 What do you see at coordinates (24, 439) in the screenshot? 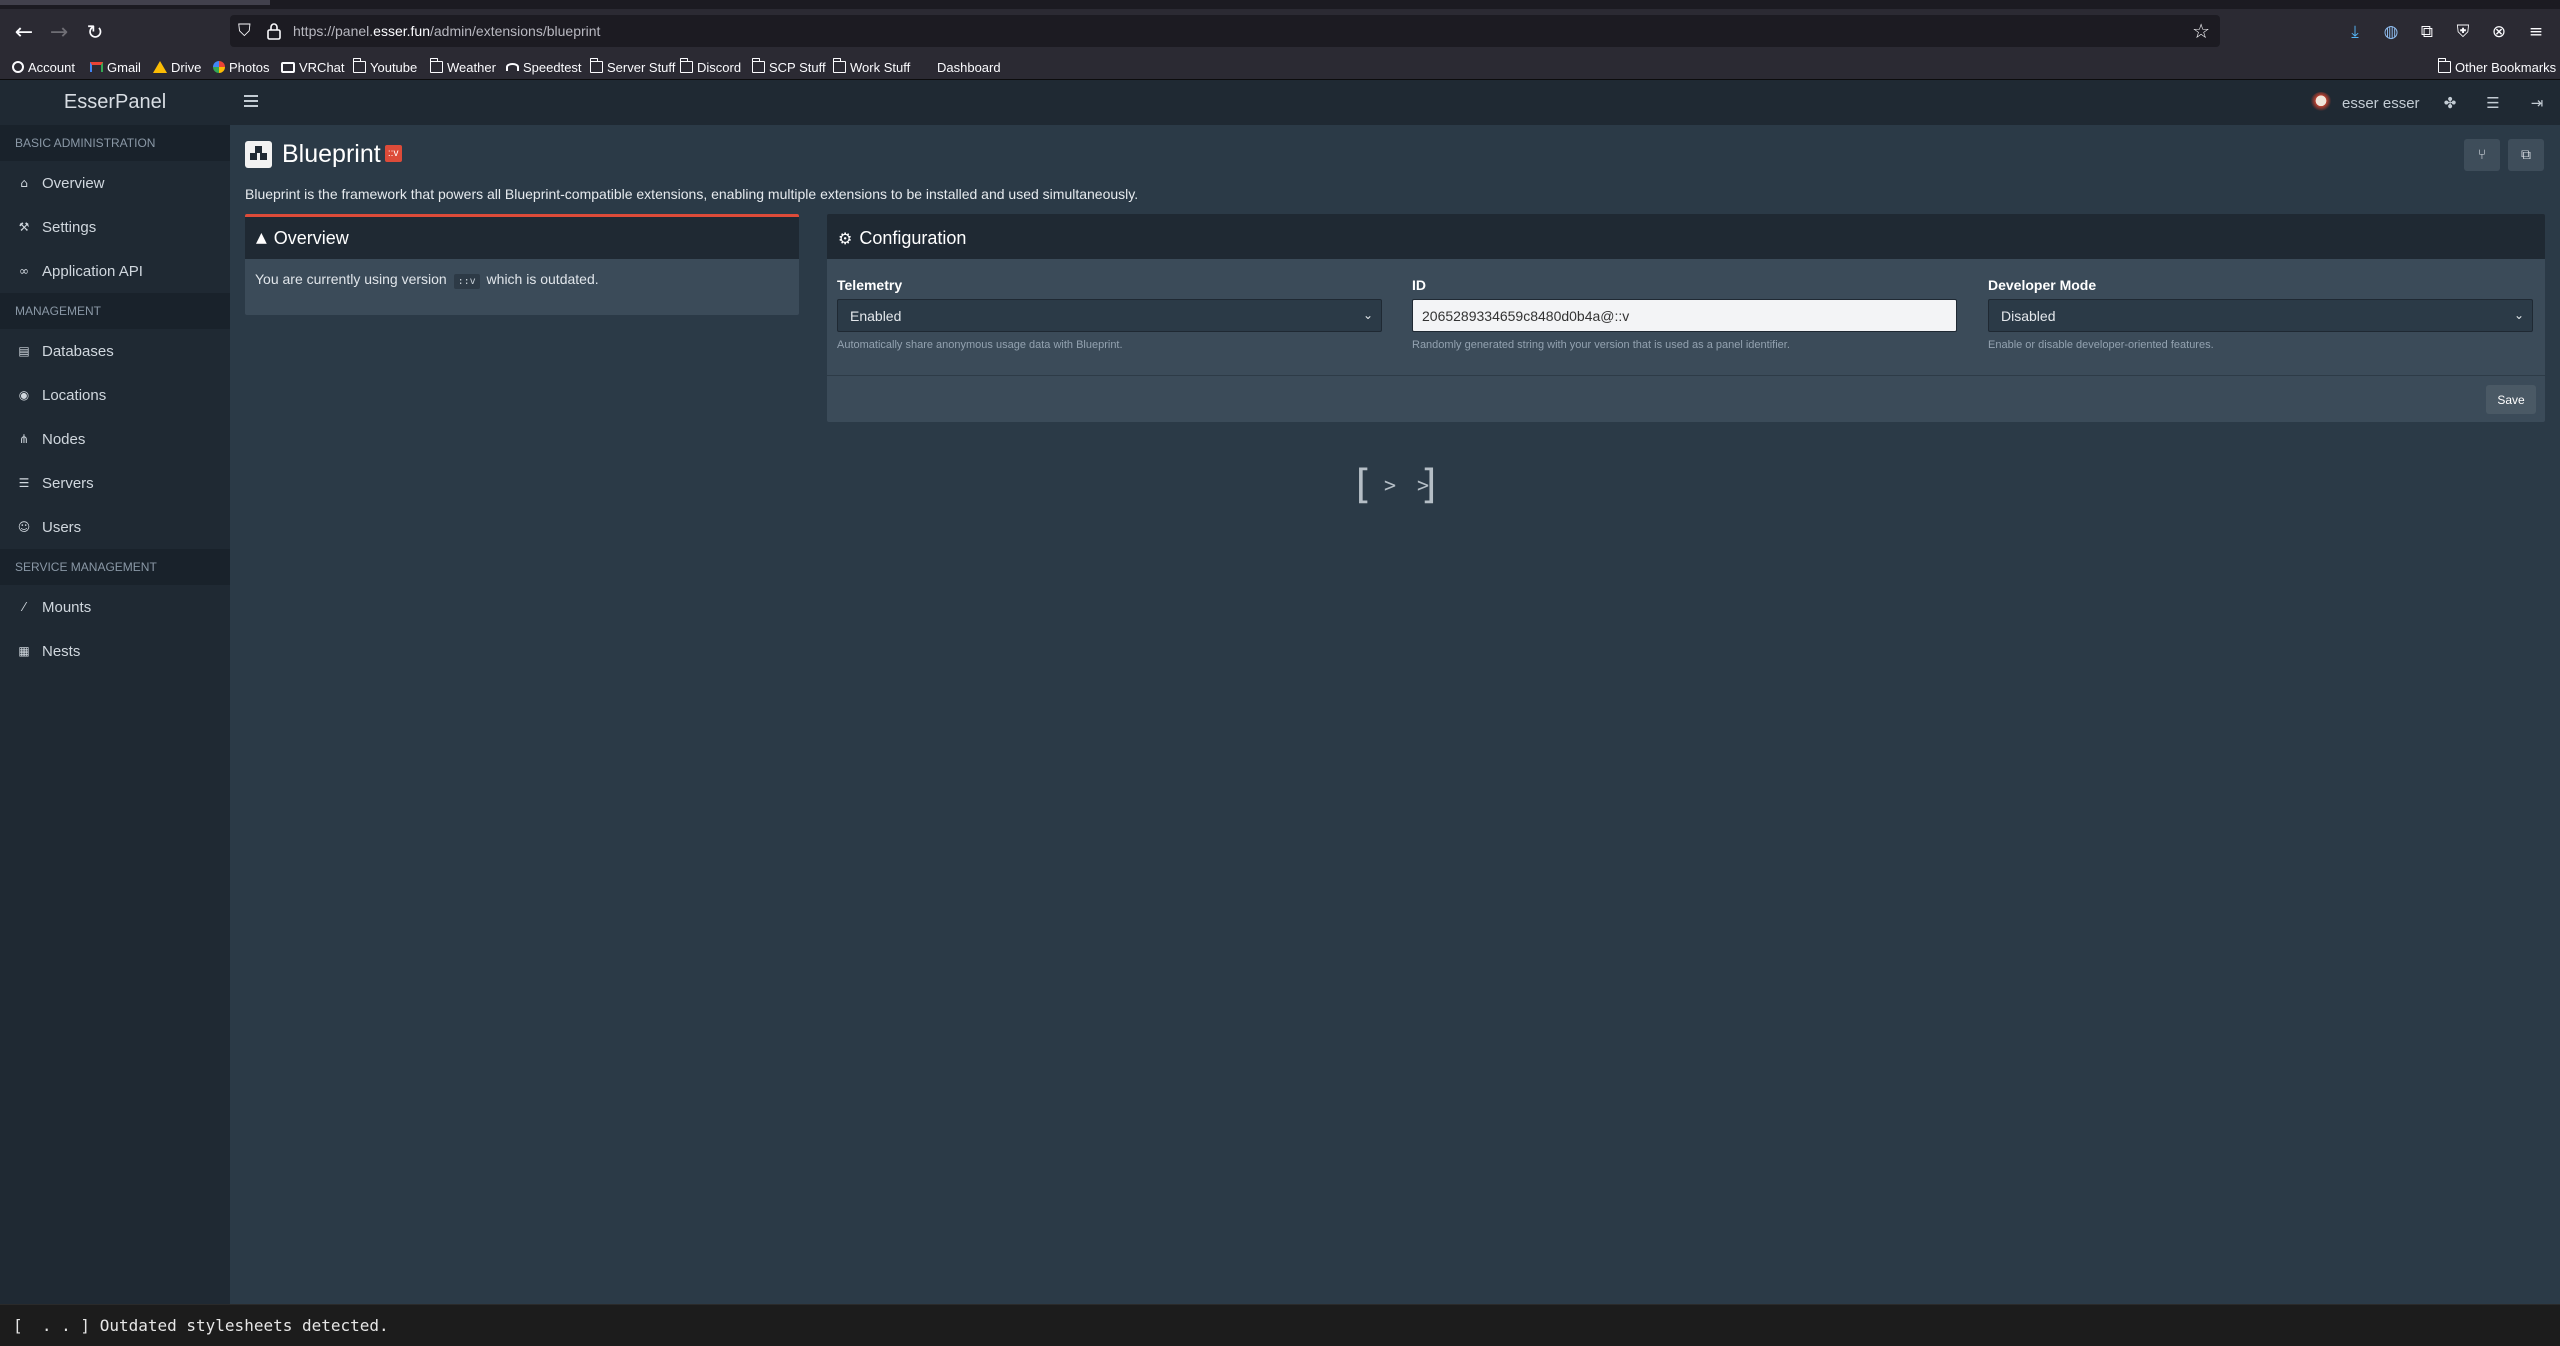
I see `sitemap-icon: ⋔` at bounding box center [24, 439].